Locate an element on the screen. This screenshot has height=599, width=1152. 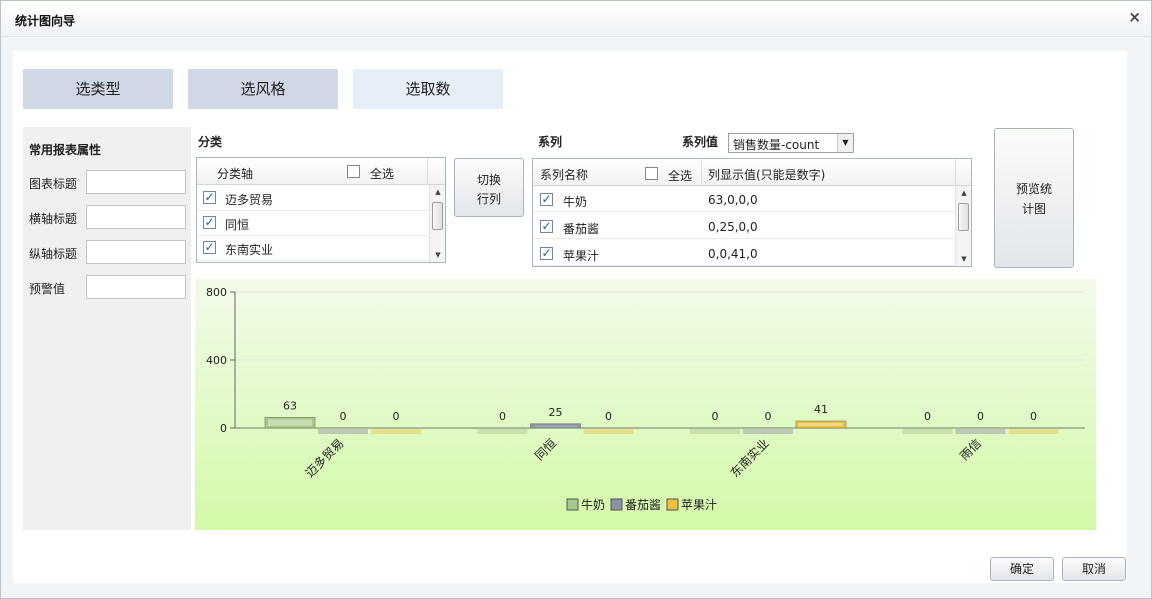
category-select-all-label: 全选 is located at coordinates (382, 174).